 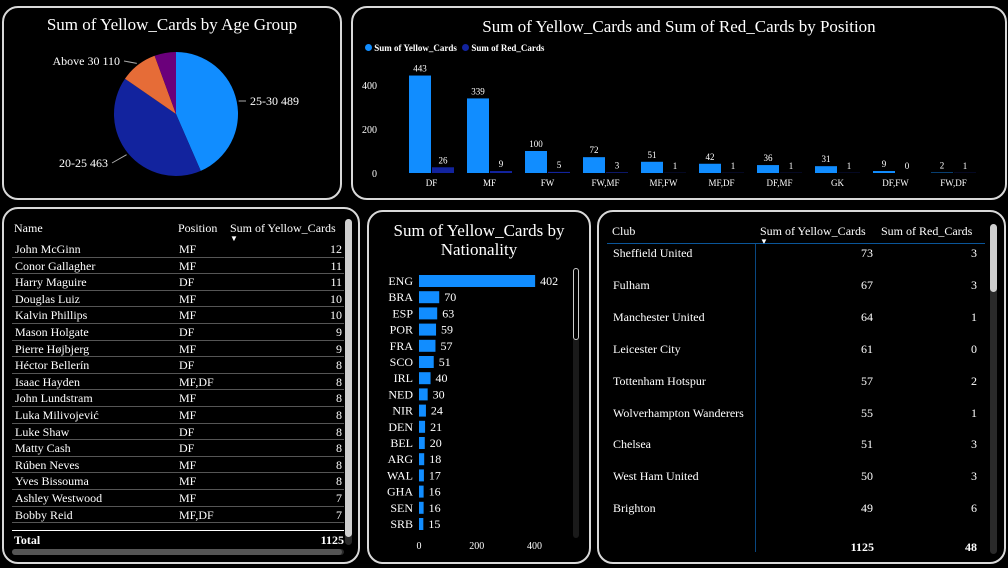 What do you see at coordinates (559, 165) in the screenshot?
I see `bar-data-label: 5` at bounding box center [559, 165].